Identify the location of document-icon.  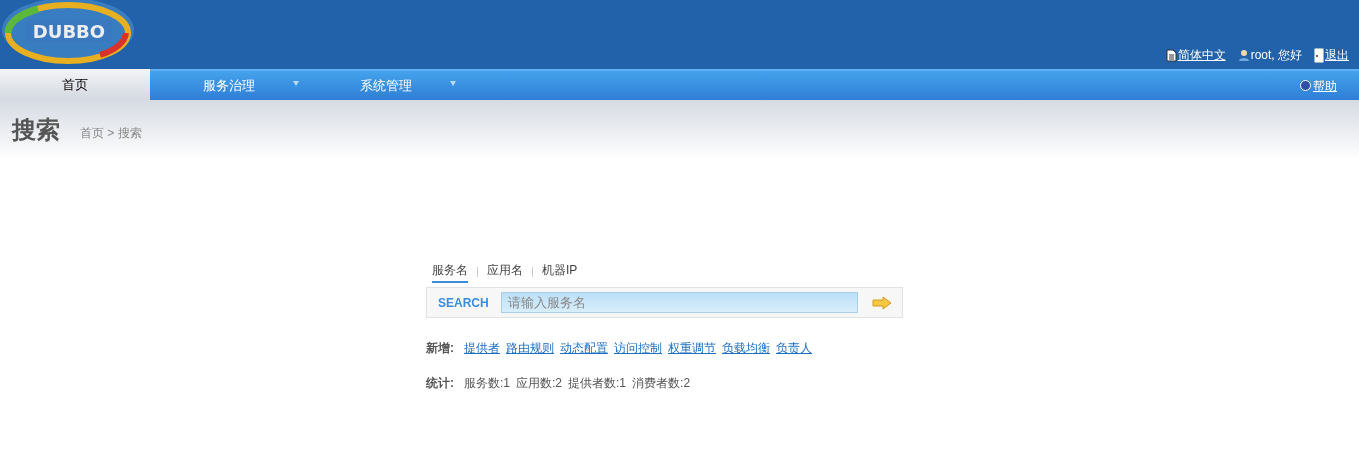
(1171, 55).